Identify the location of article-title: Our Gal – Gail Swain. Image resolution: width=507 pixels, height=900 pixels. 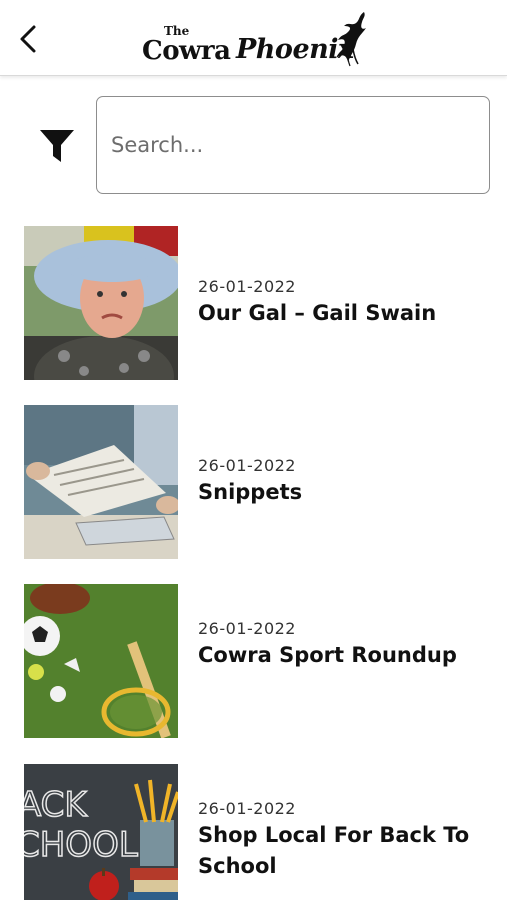
(343, 313).